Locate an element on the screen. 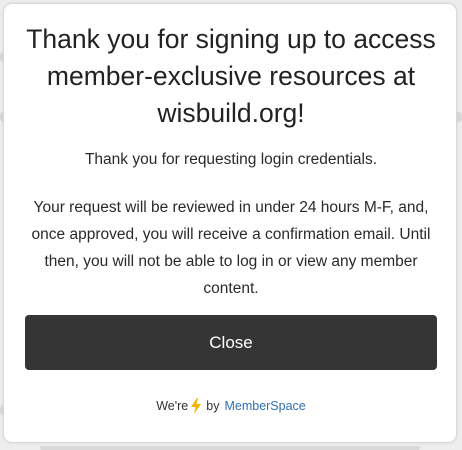 Image resolution: width=462 pixels, height=450 pixels. lightning-bolt-icon is located at coordinates (196, 406).